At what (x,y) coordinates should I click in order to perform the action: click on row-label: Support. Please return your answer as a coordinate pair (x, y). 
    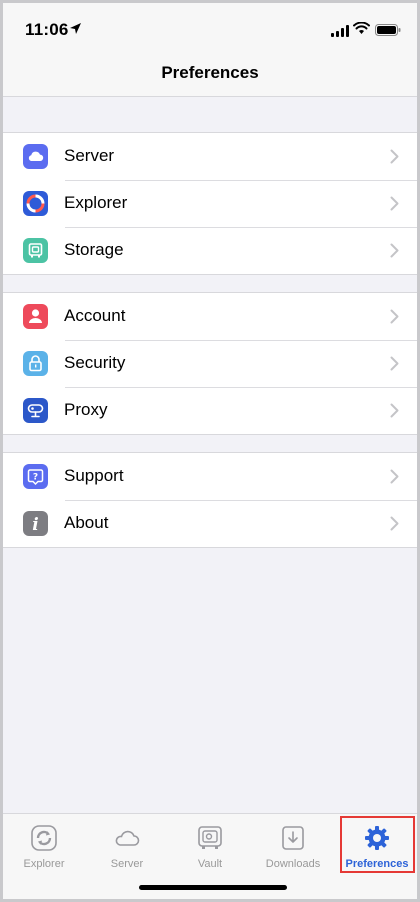
    Looking at the image, I should click on (94, 475).